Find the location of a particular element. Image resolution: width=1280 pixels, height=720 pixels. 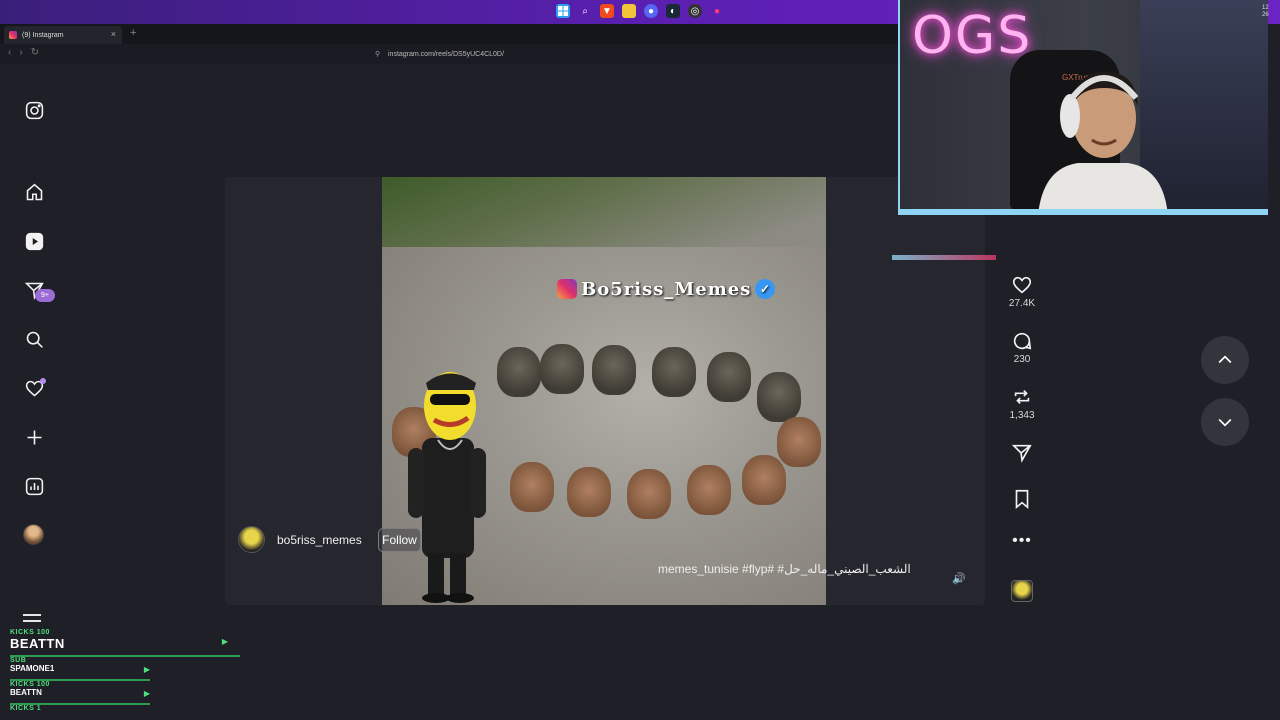

heart-icon is located at coordinates (1022, 285).